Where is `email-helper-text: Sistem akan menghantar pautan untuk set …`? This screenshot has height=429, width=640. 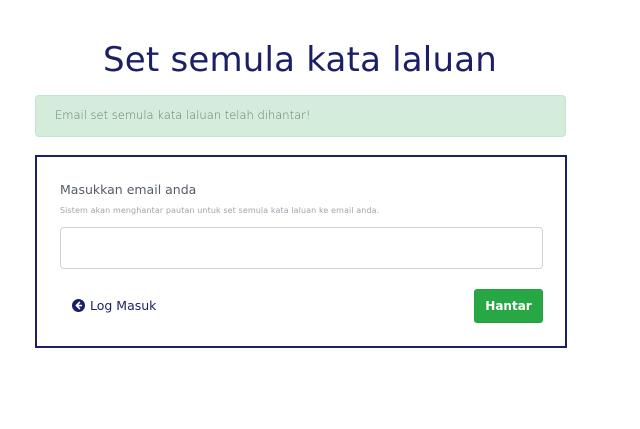
email-helper-text: Sistem akan menghantar pautan untuk set … is located at coordinates (220, 210).